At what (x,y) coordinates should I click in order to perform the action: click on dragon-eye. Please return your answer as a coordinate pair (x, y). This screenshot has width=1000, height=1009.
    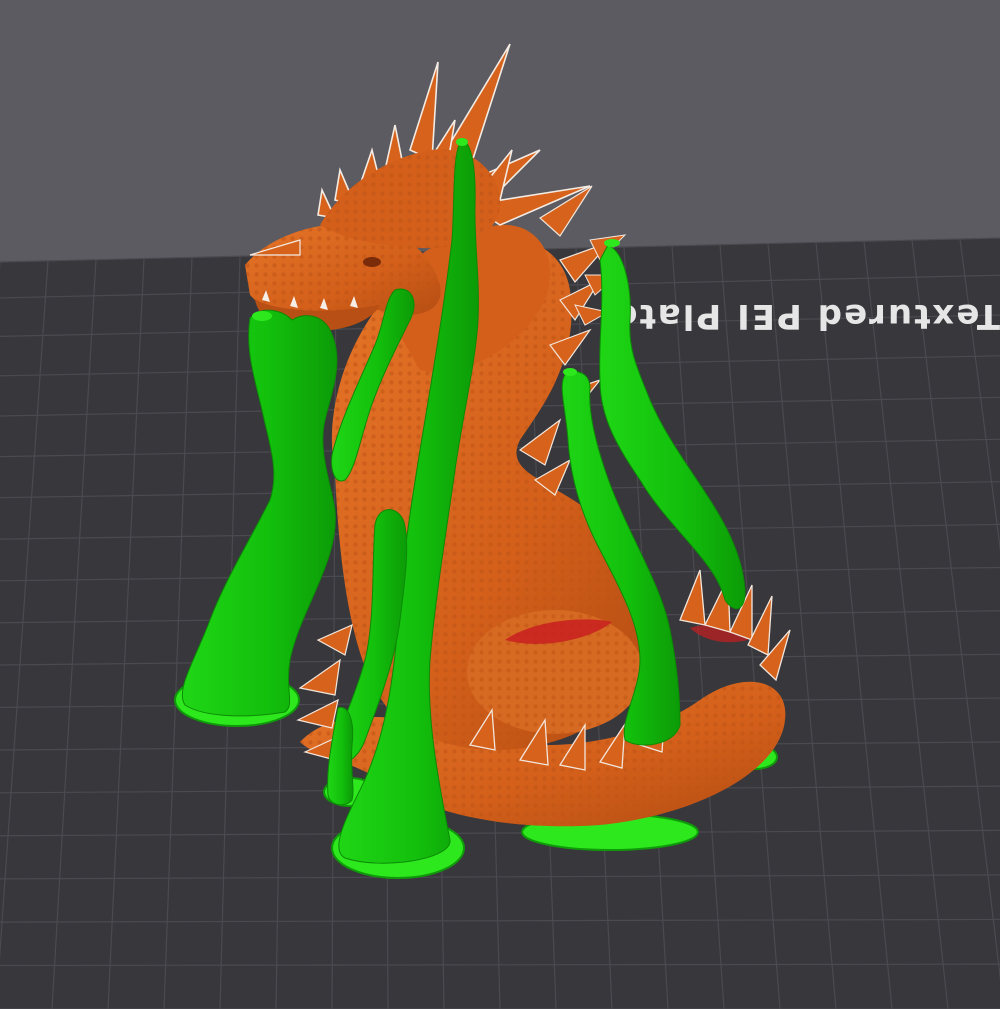
    Looking at the image, I should click on (372, 262).